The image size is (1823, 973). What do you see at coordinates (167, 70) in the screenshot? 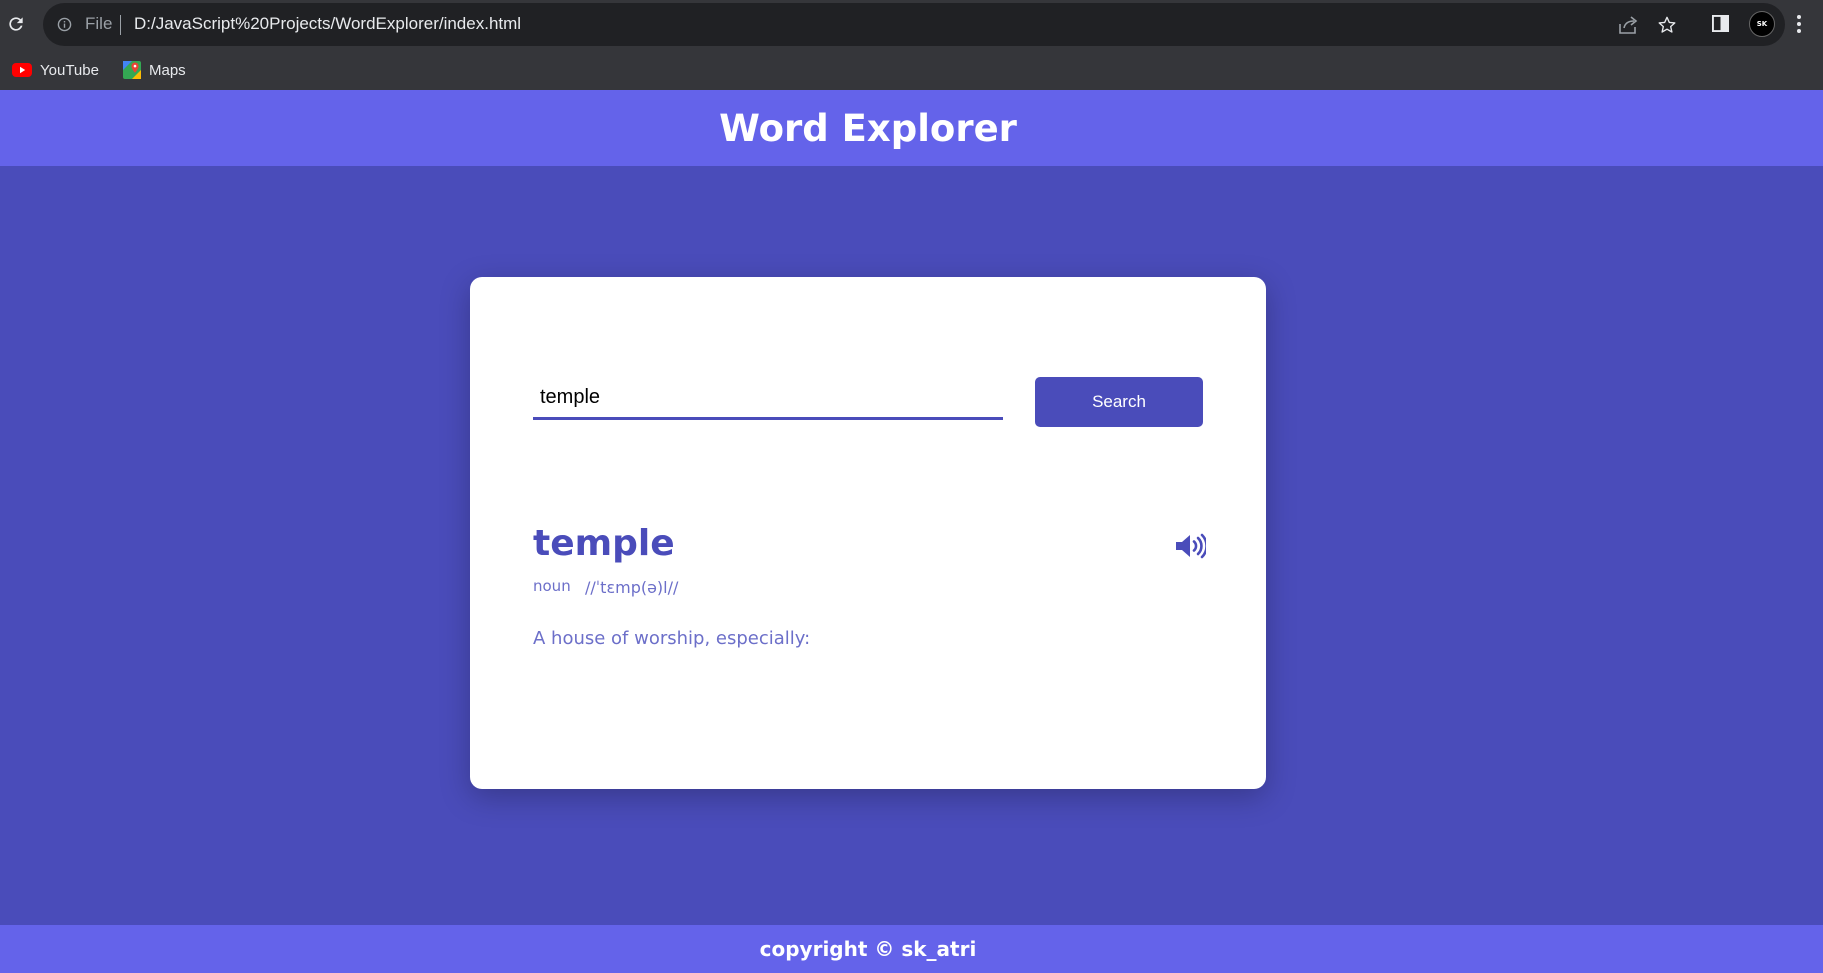
I see `bookmark-label: Maps` at bounding box center [167, 70].